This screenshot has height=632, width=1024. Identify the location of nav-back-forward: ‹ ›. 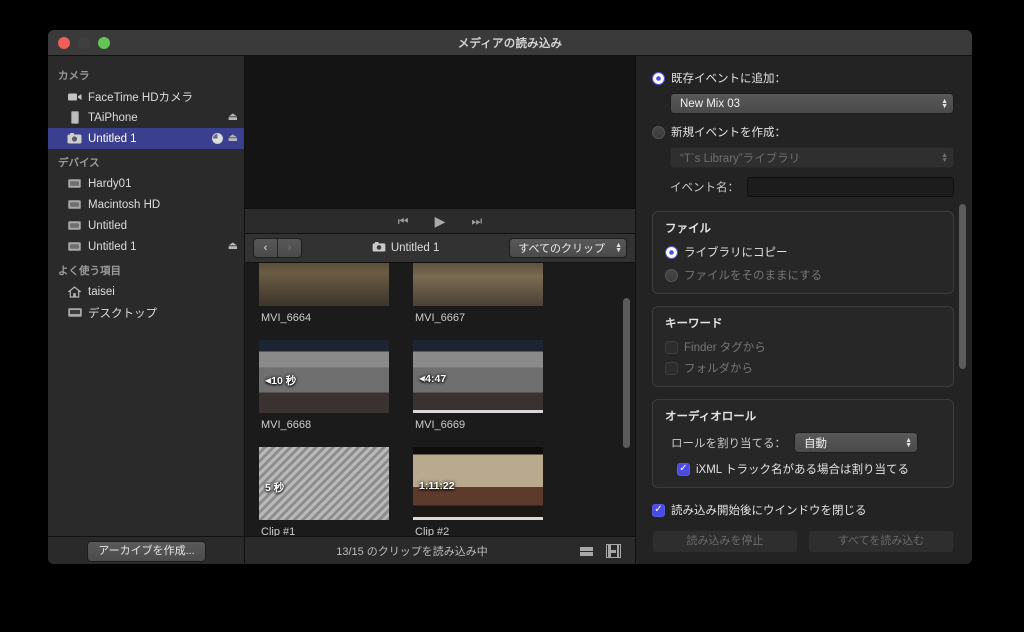
(277, 248).